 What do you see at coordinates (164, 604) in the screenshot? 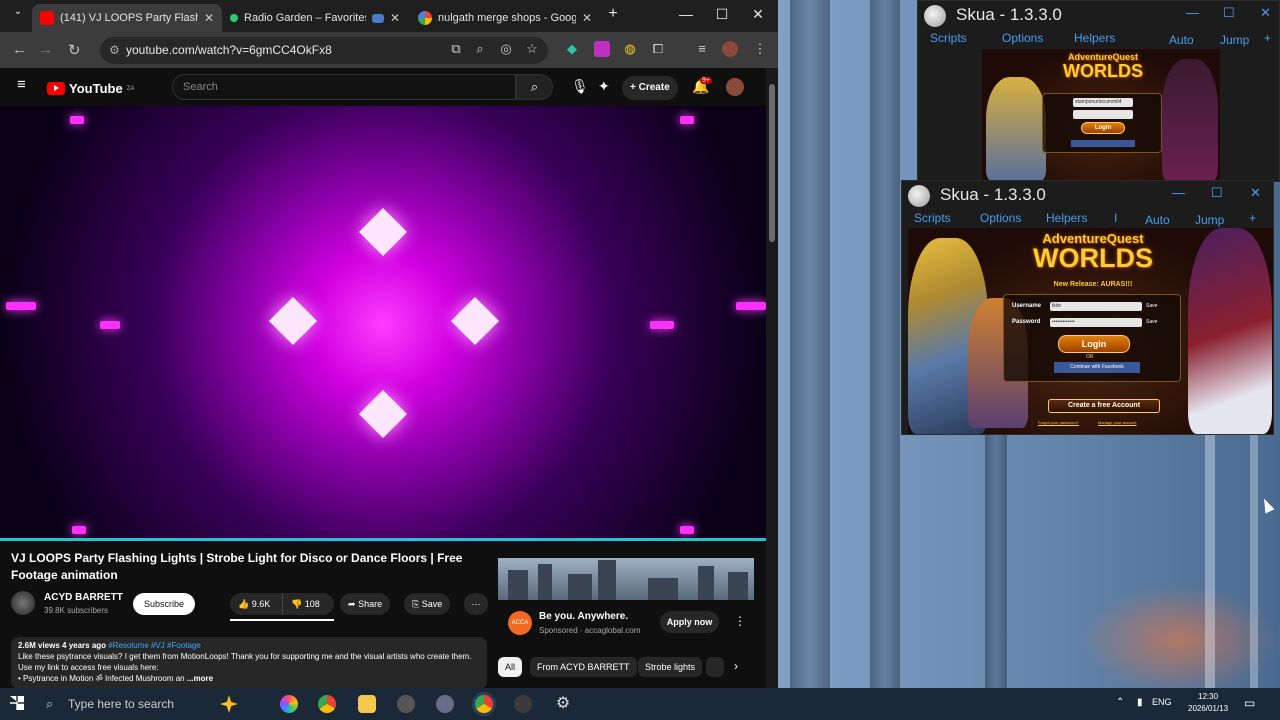
I see `subscribe-button: Subscribe` at bounding box center [164, 604].